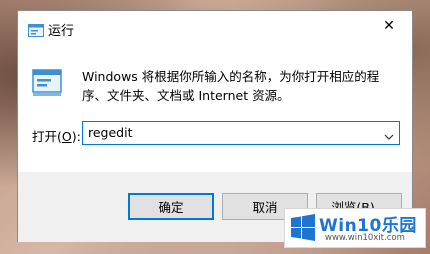 This screenshot has height=254, width=430. What do you see at coordinates (365, 238) in the screenshot?
I see `watermark-url: www.win10xit.com` at bounding box center [365, 238].